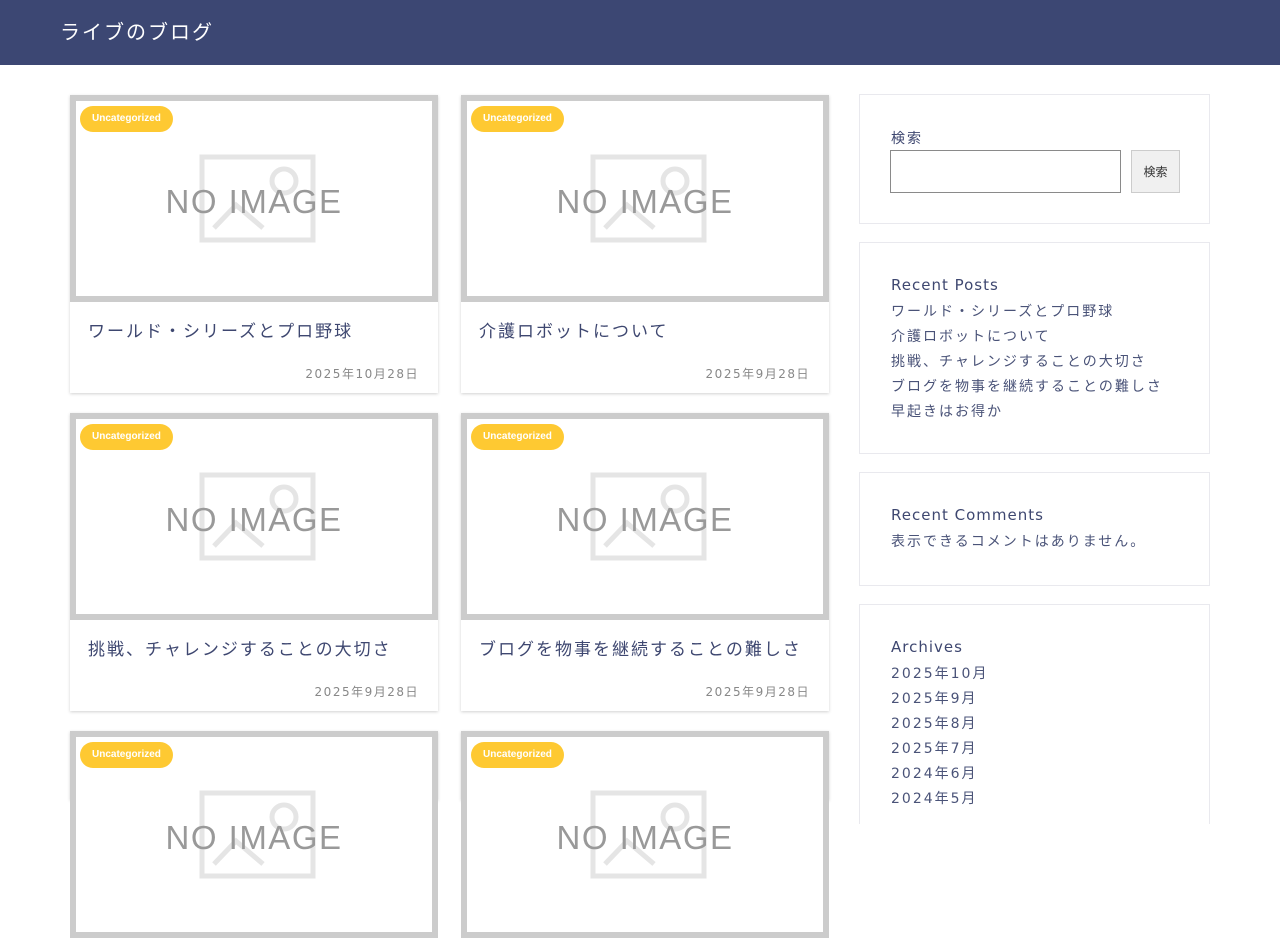 This screenshot has height=938, width=1280. I want to click on archives-title: Archives, so click(927, 647).